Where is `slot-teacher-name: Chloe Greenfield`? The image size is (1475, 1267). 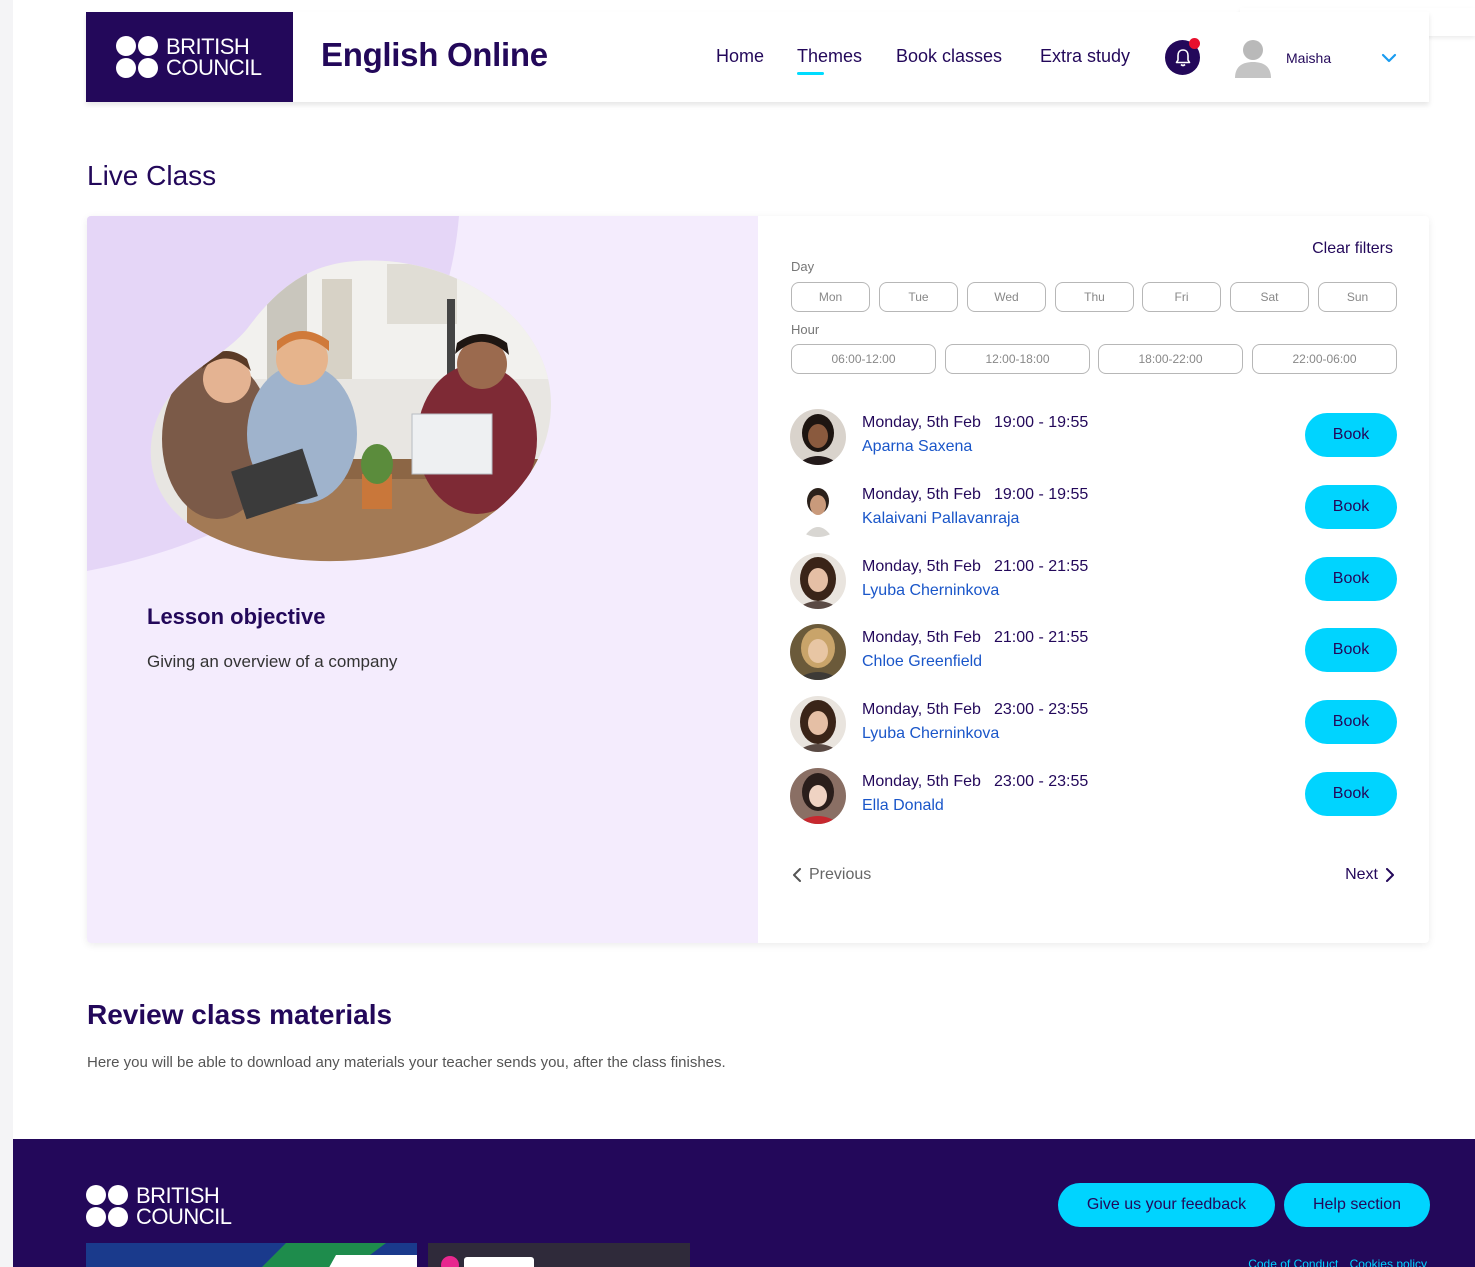 slot-teacher-name: Chloe Greenfield is located at coordinates (922, 662).